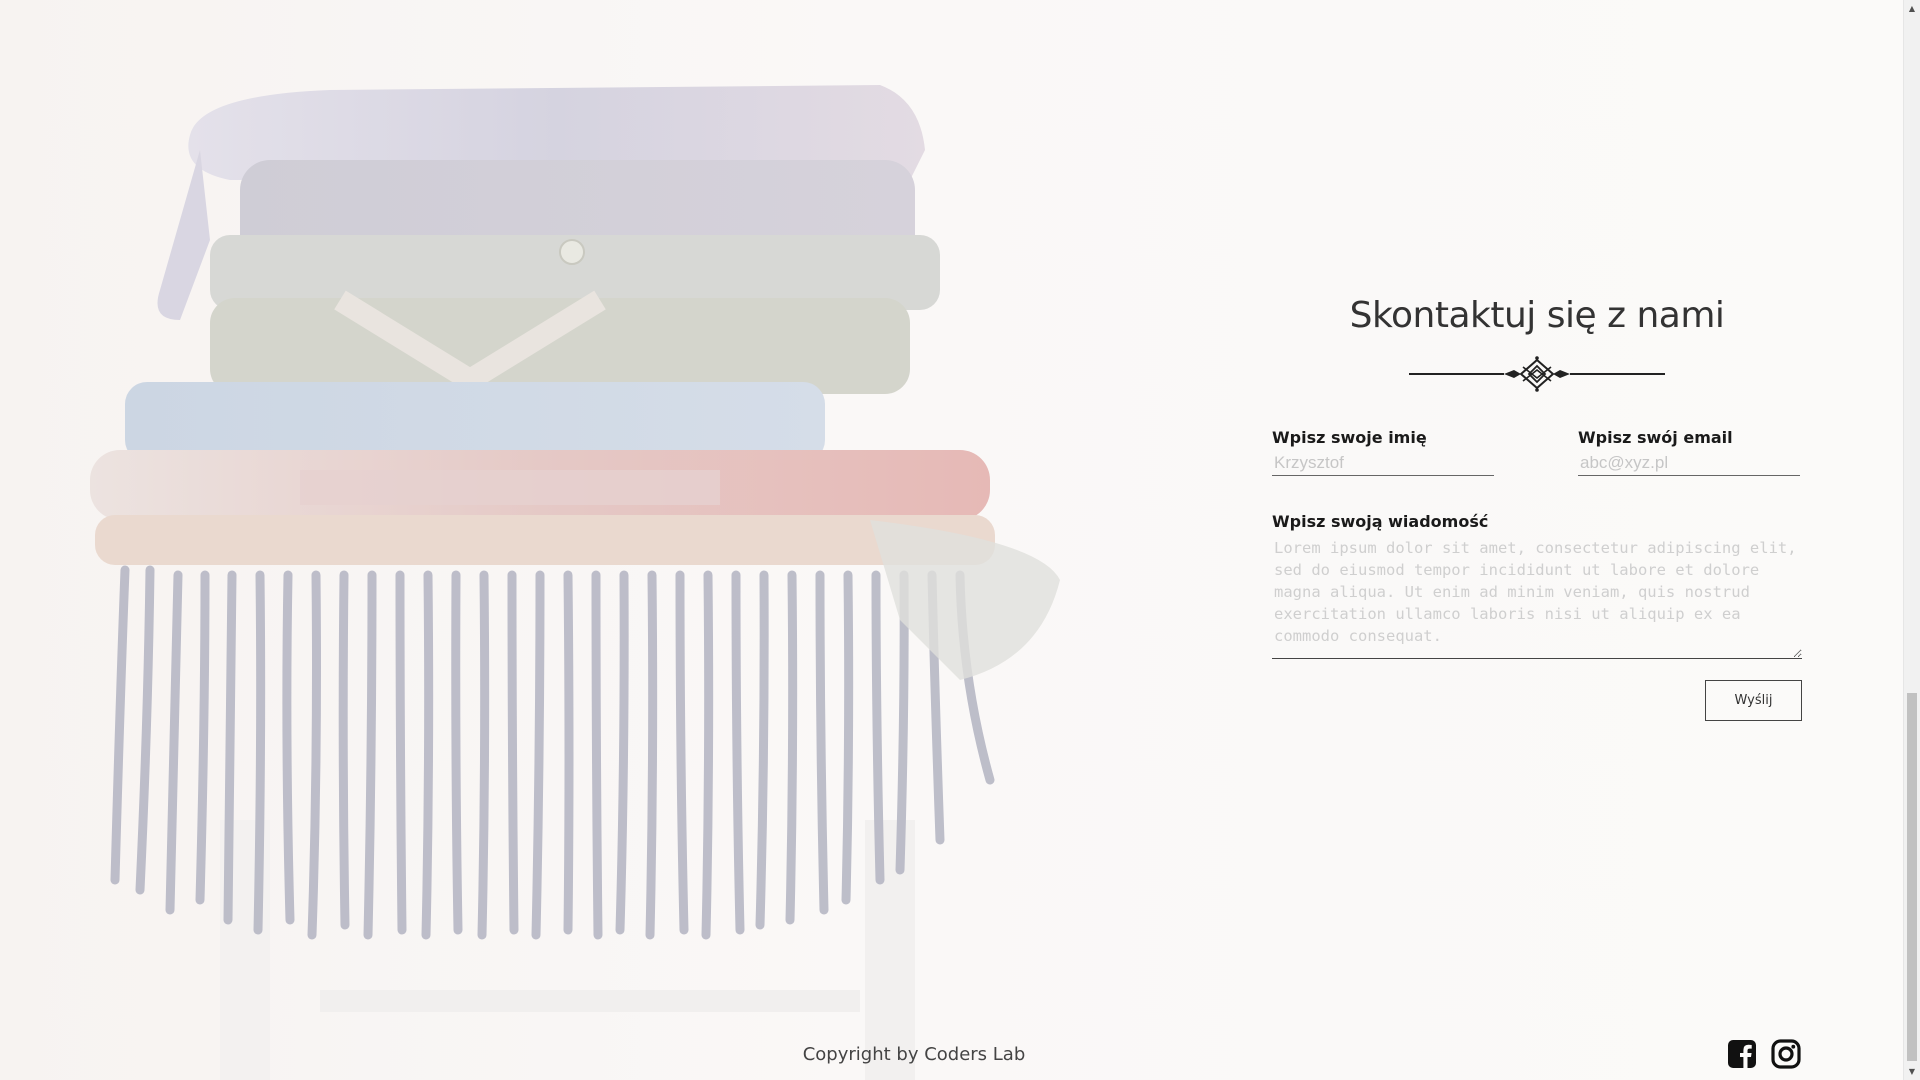  I want to click on instagram-icon, so click(1786, 1054).